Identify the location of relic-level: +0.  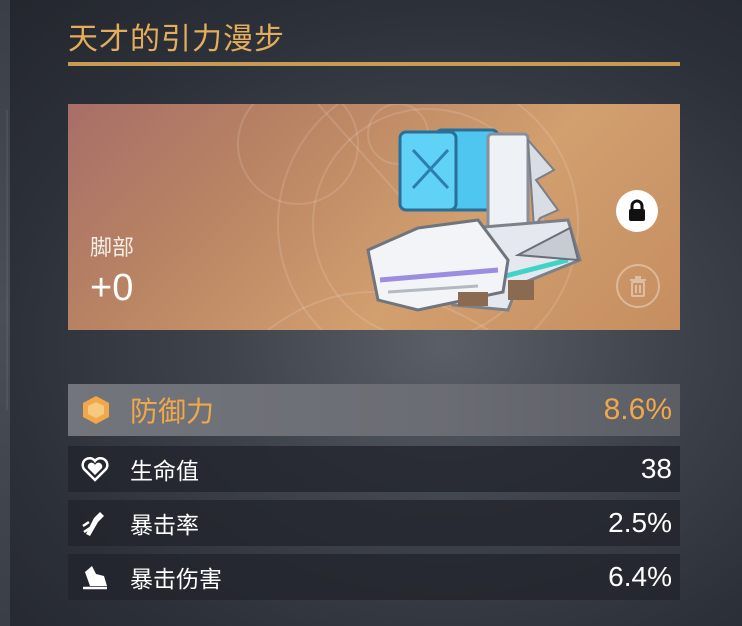
(112, 288).